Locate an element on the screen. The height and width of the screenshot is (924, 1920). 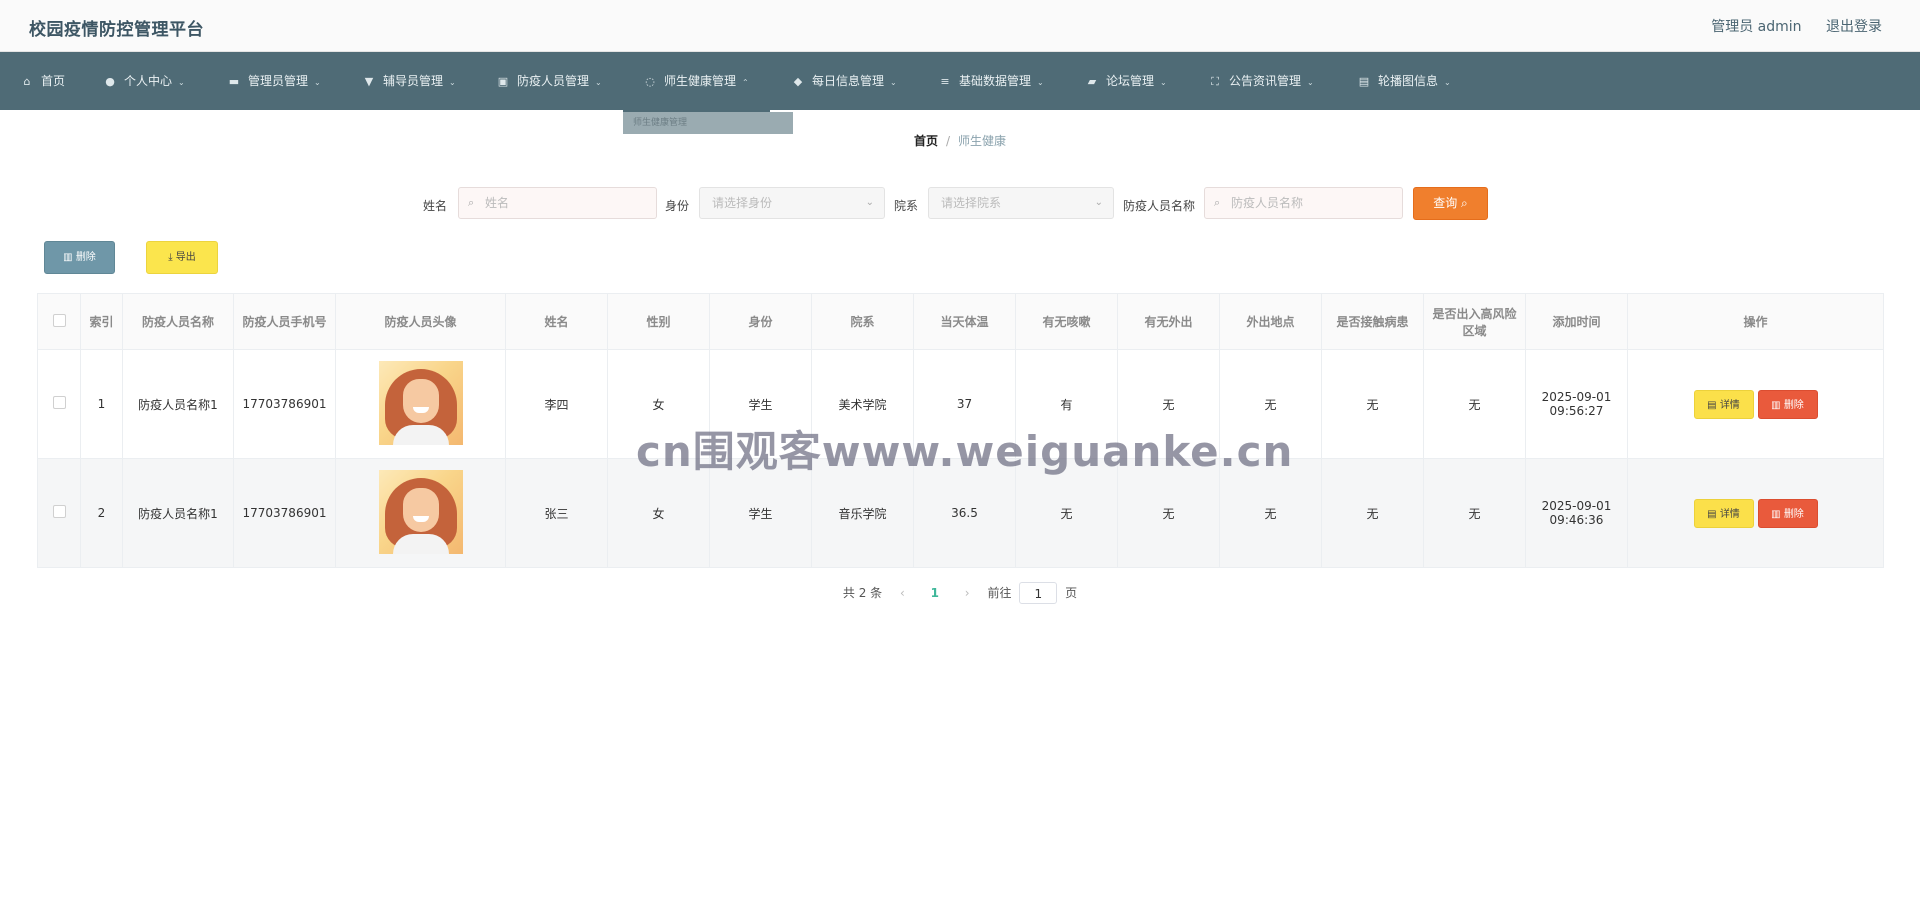
user-icon: ● is located at coordinates (110, 81).